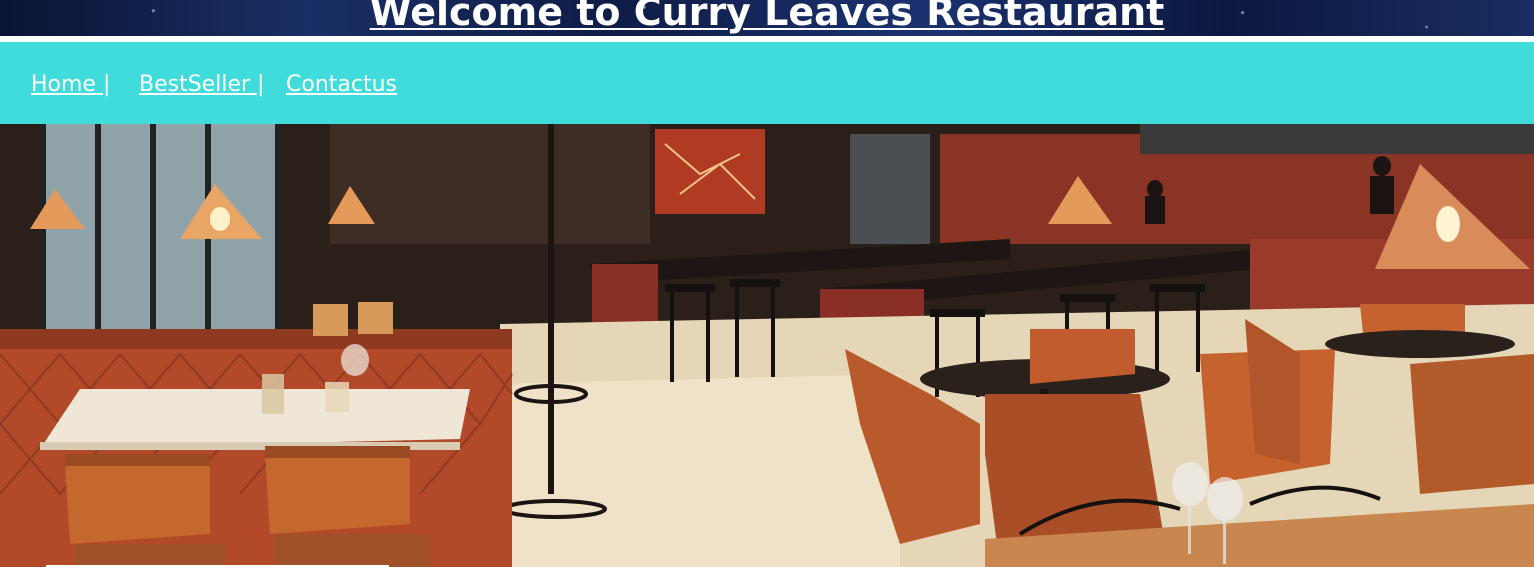  I want to click on nav-item-bestseller: BestSeller |, so click(201, 84).